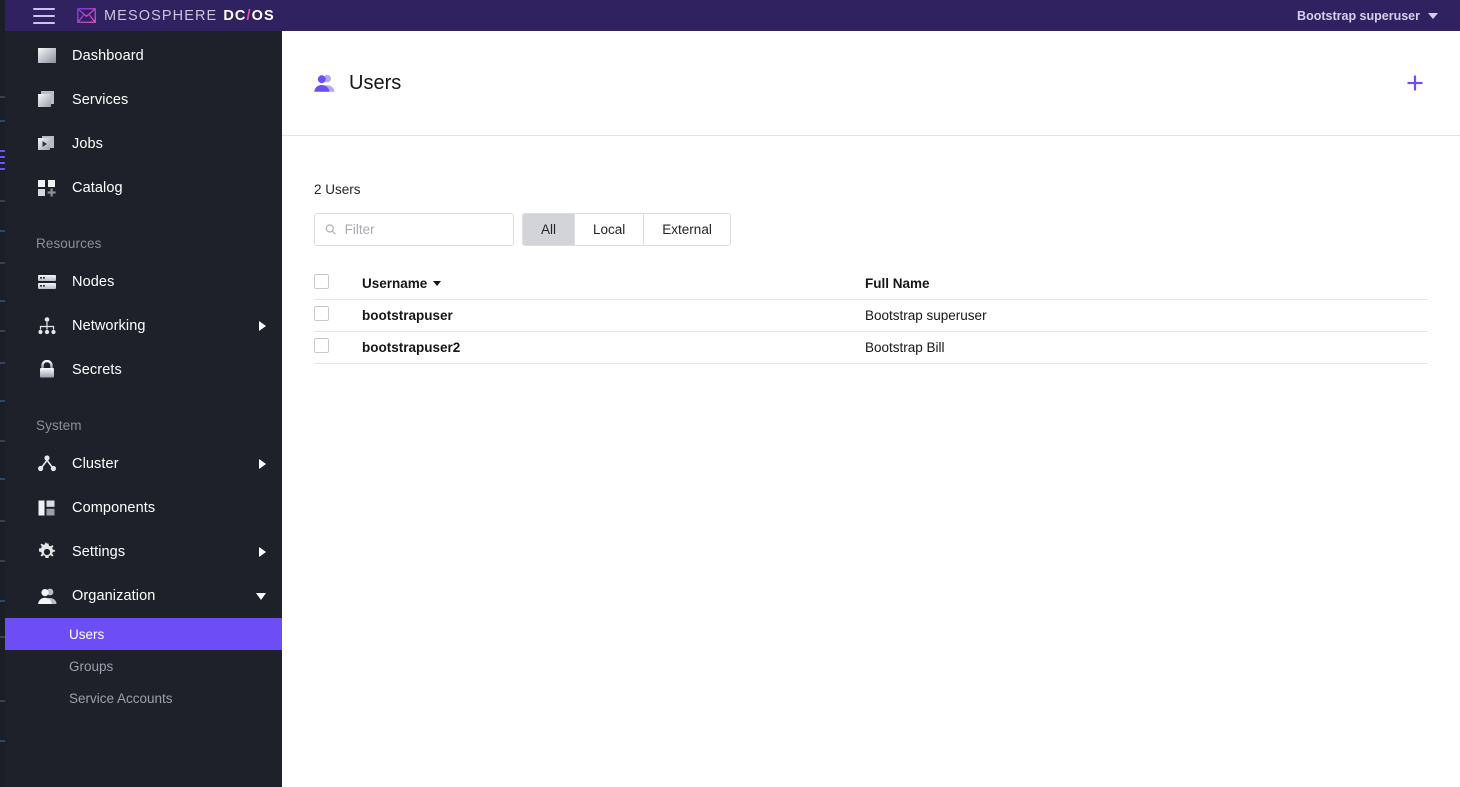 This screenshot has width=1460, height=787. Describe the element at coordinates (47, 100) in the screenshot. I see `services-icon` at that location.